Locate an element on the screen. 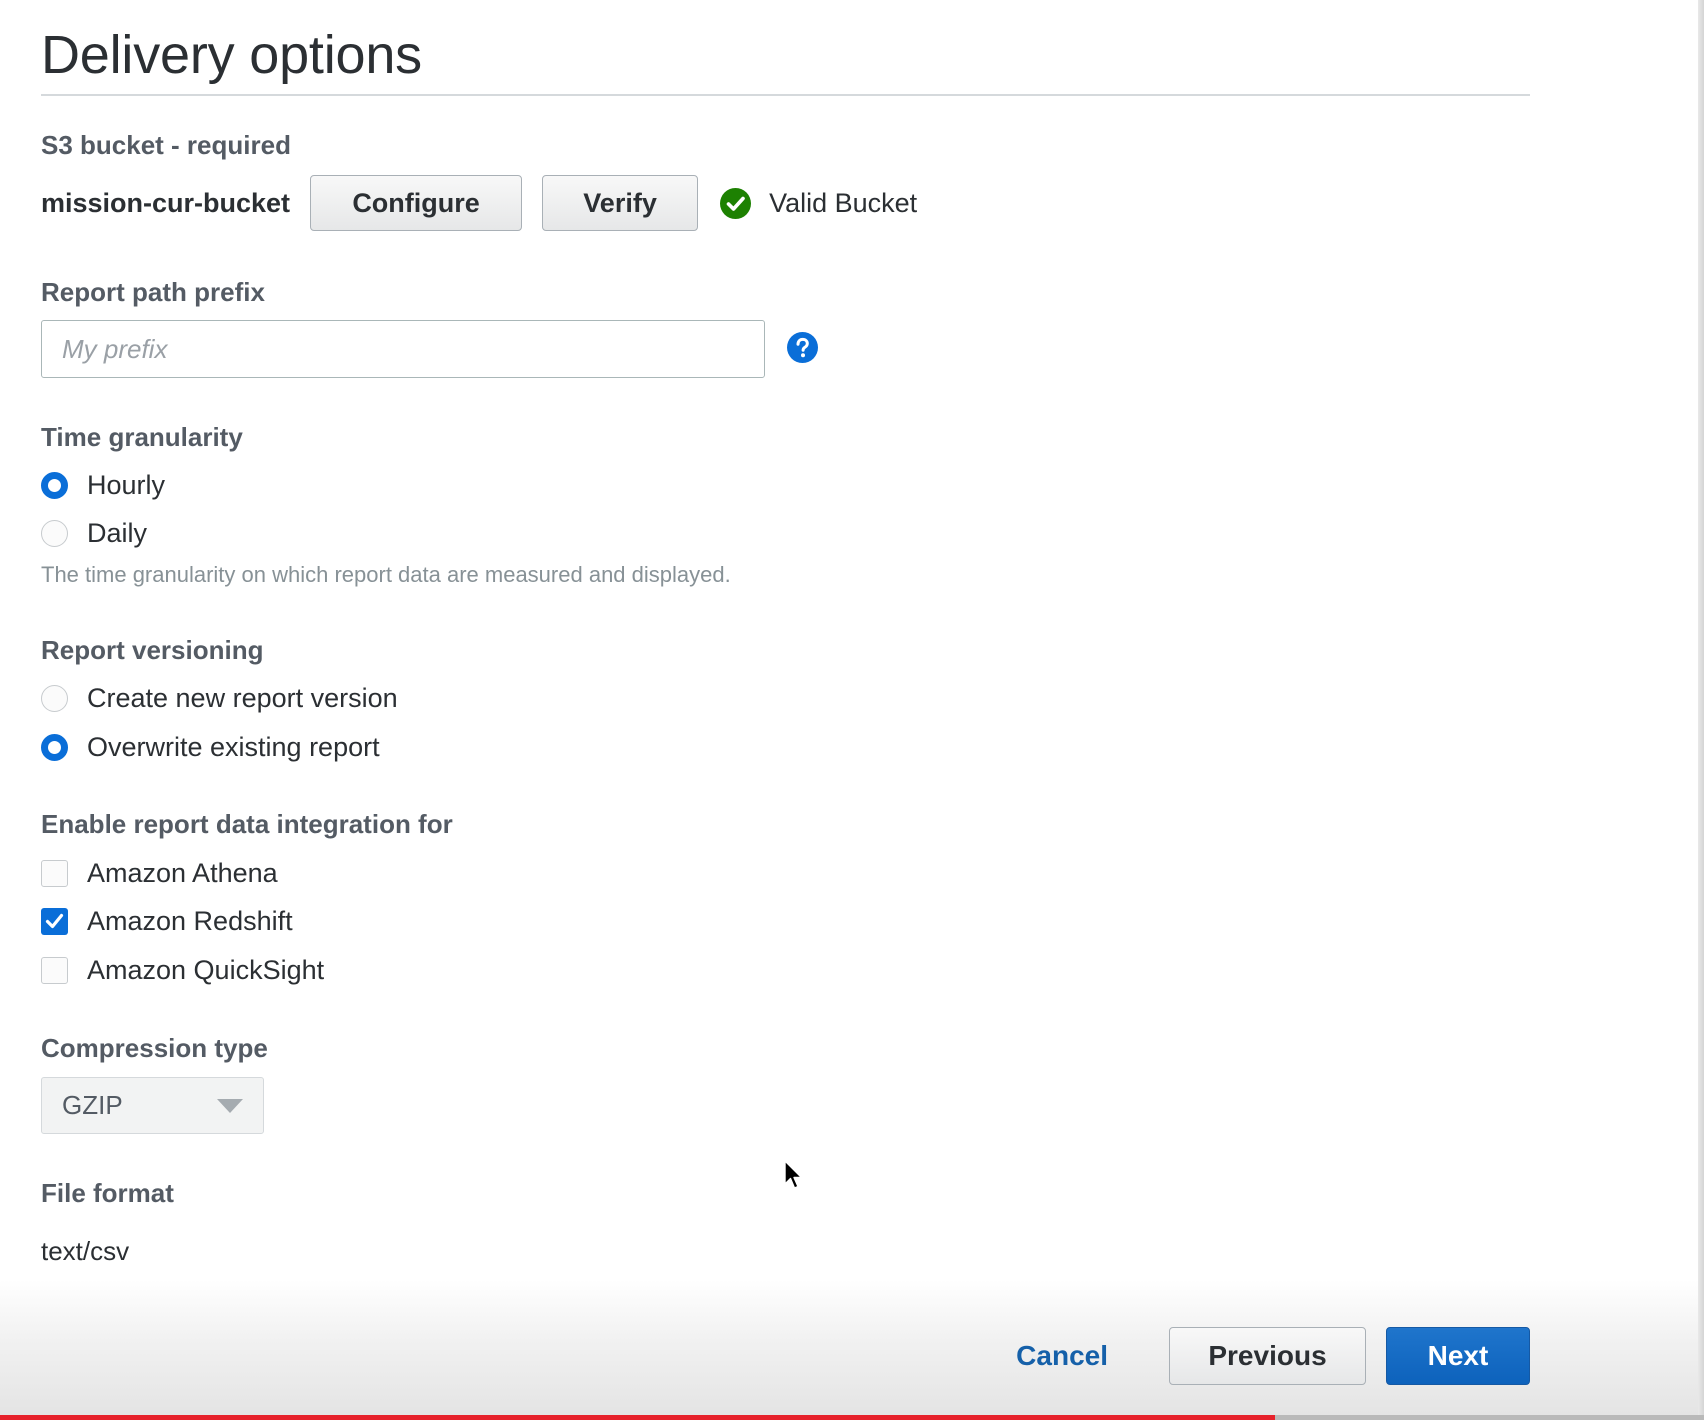  compression-type-value: GZIP is located at coordinates (92, 1105).